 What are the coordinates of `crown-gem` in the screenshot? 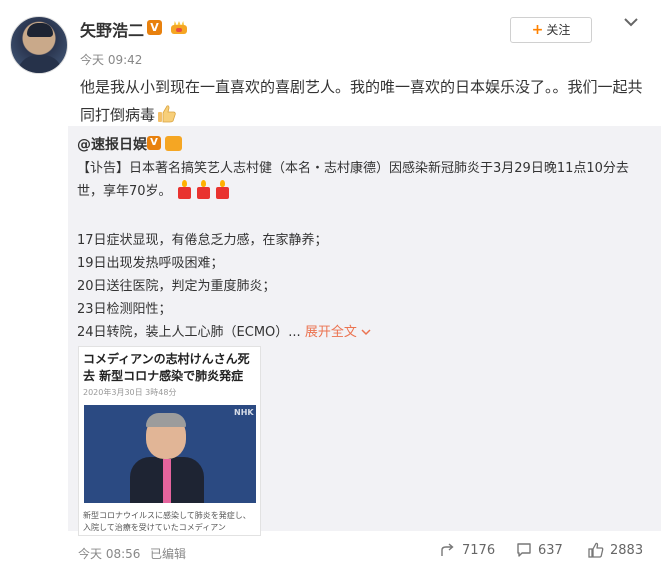 It's located at (179, 30).